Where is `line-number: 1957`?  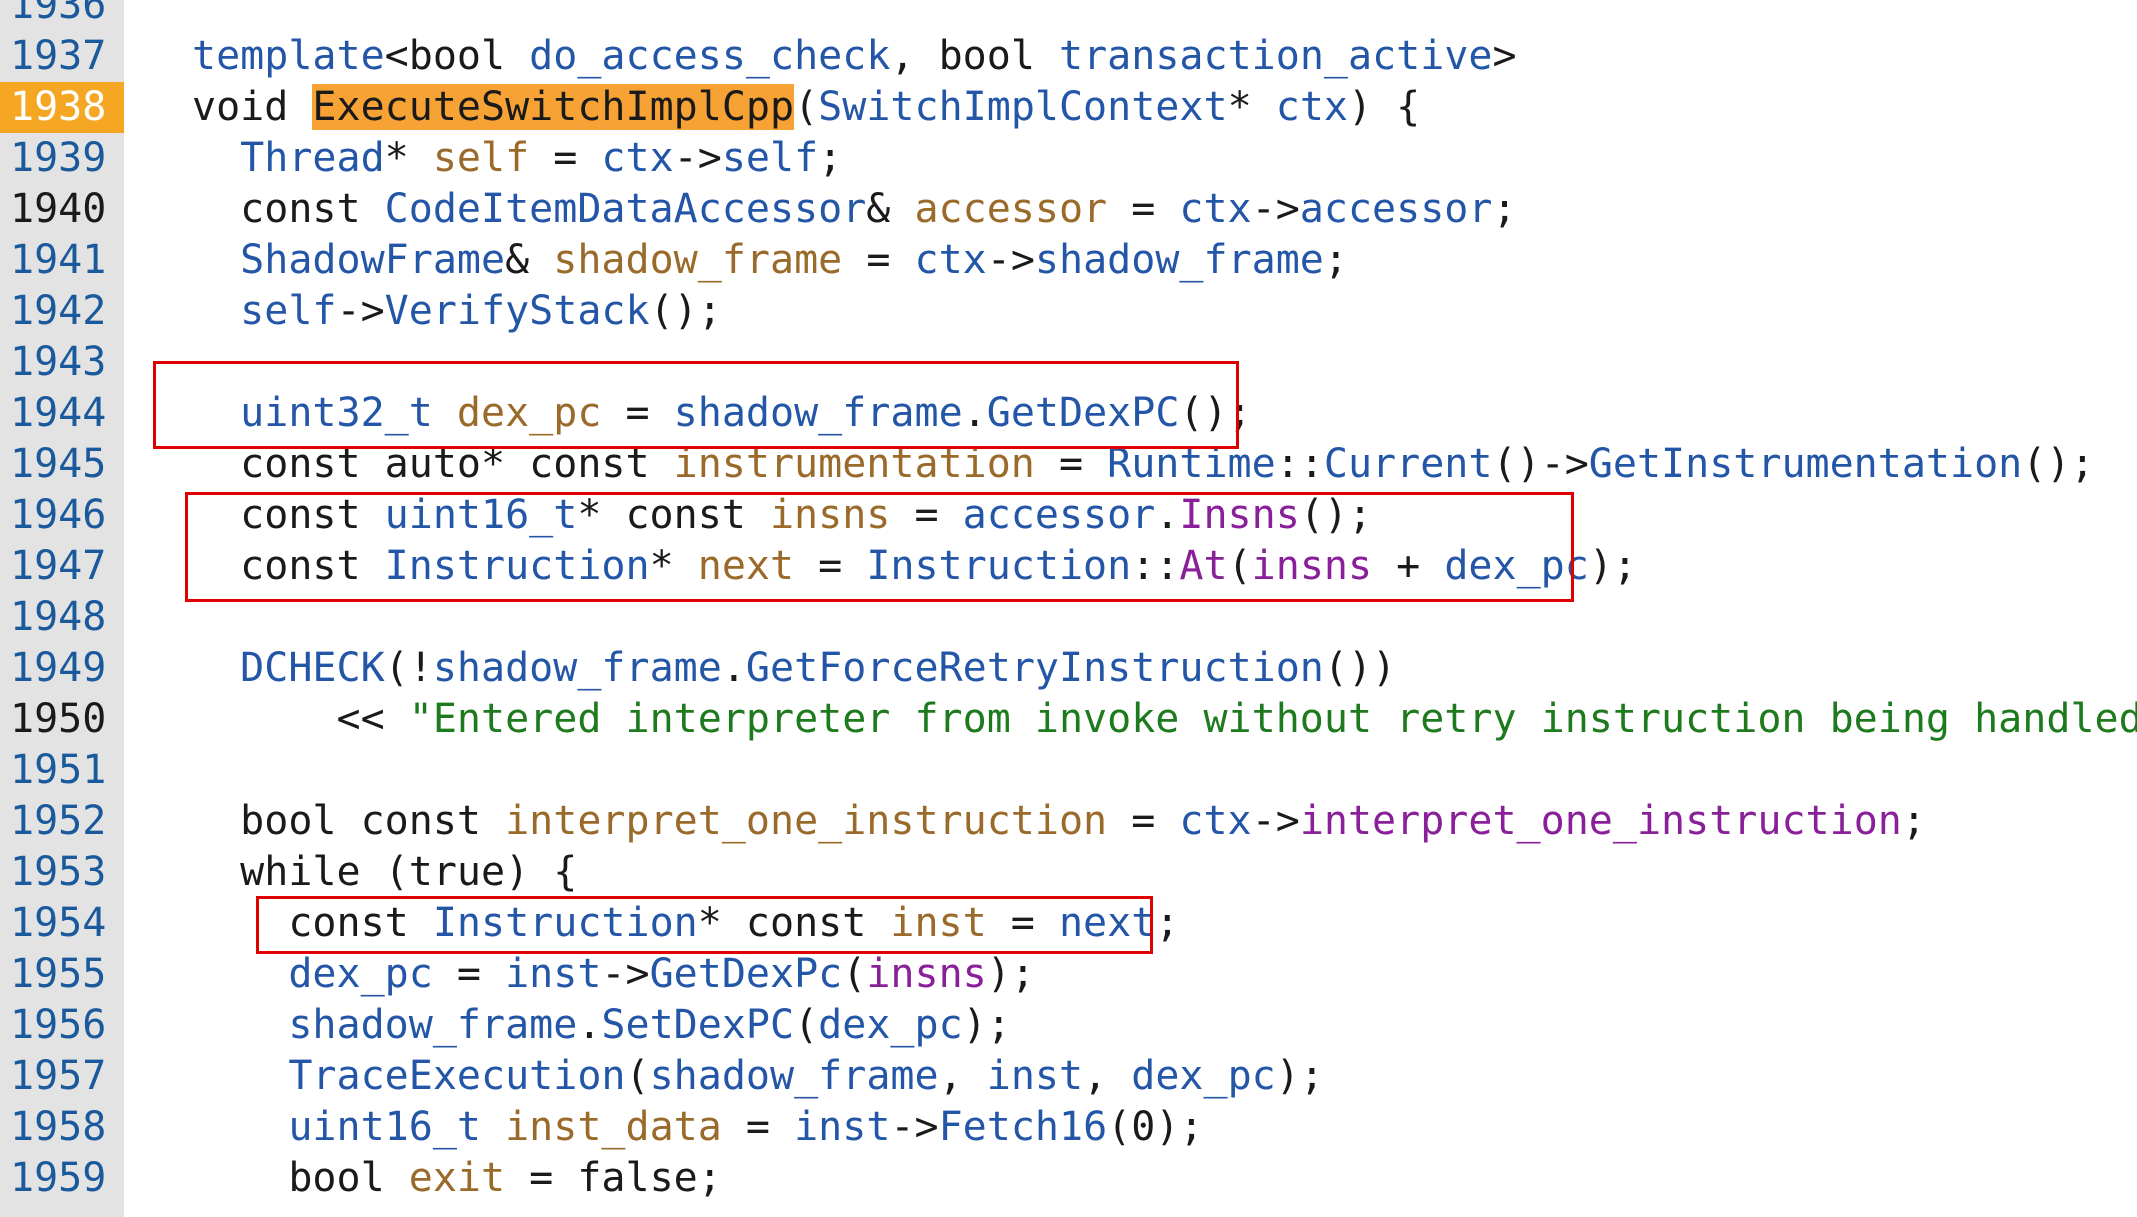 line-number: 1957 is located at coordinates (58, 1076).